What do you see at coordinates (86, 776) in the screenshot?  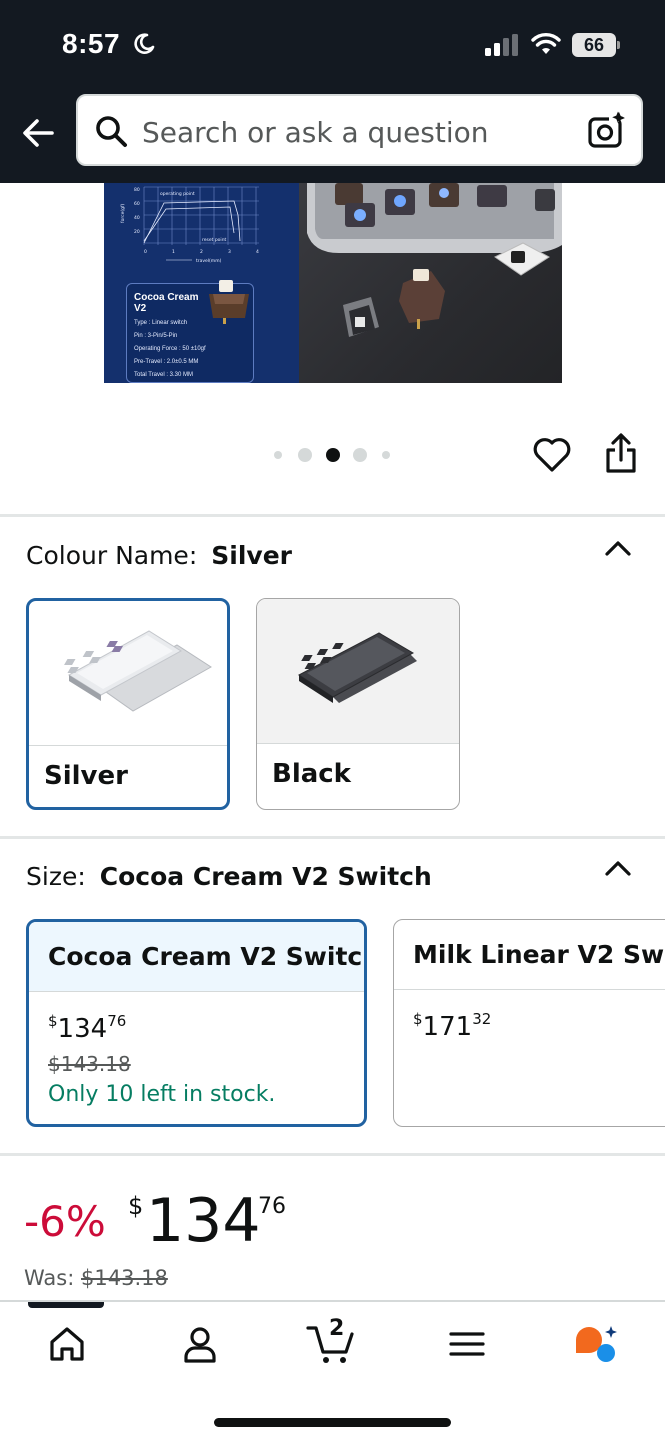 I see `swatch-label: Silver` at bounding box center [86, 776].